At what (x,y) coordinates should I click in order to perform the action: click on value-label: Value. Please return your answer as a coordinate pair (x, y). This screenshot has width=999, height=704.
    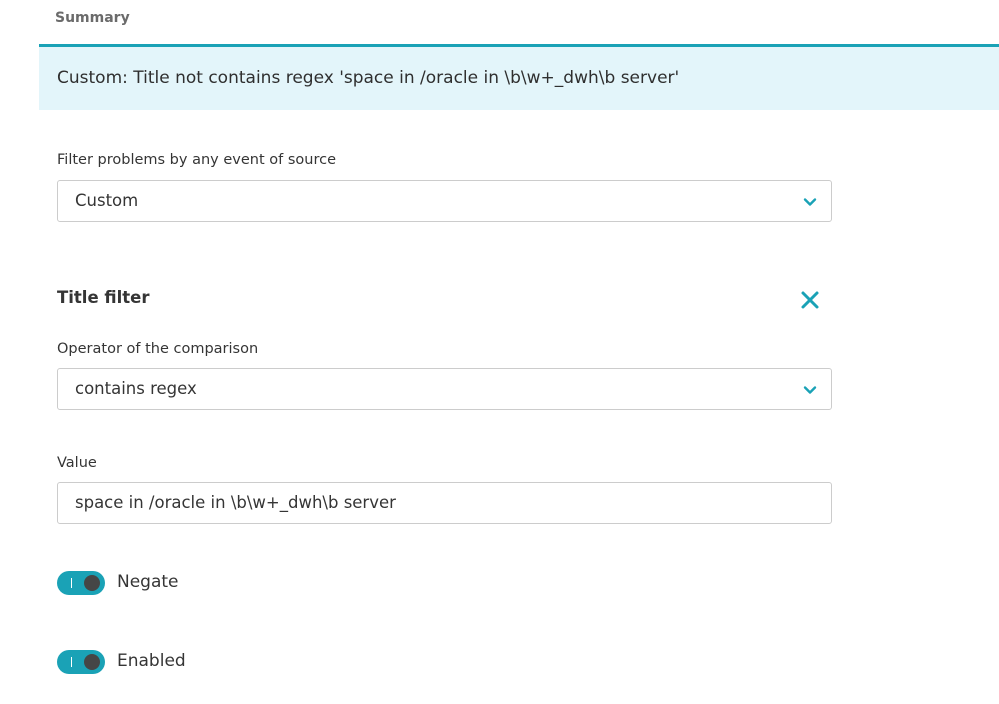
    Looking at the image, I should click on (77, 463).